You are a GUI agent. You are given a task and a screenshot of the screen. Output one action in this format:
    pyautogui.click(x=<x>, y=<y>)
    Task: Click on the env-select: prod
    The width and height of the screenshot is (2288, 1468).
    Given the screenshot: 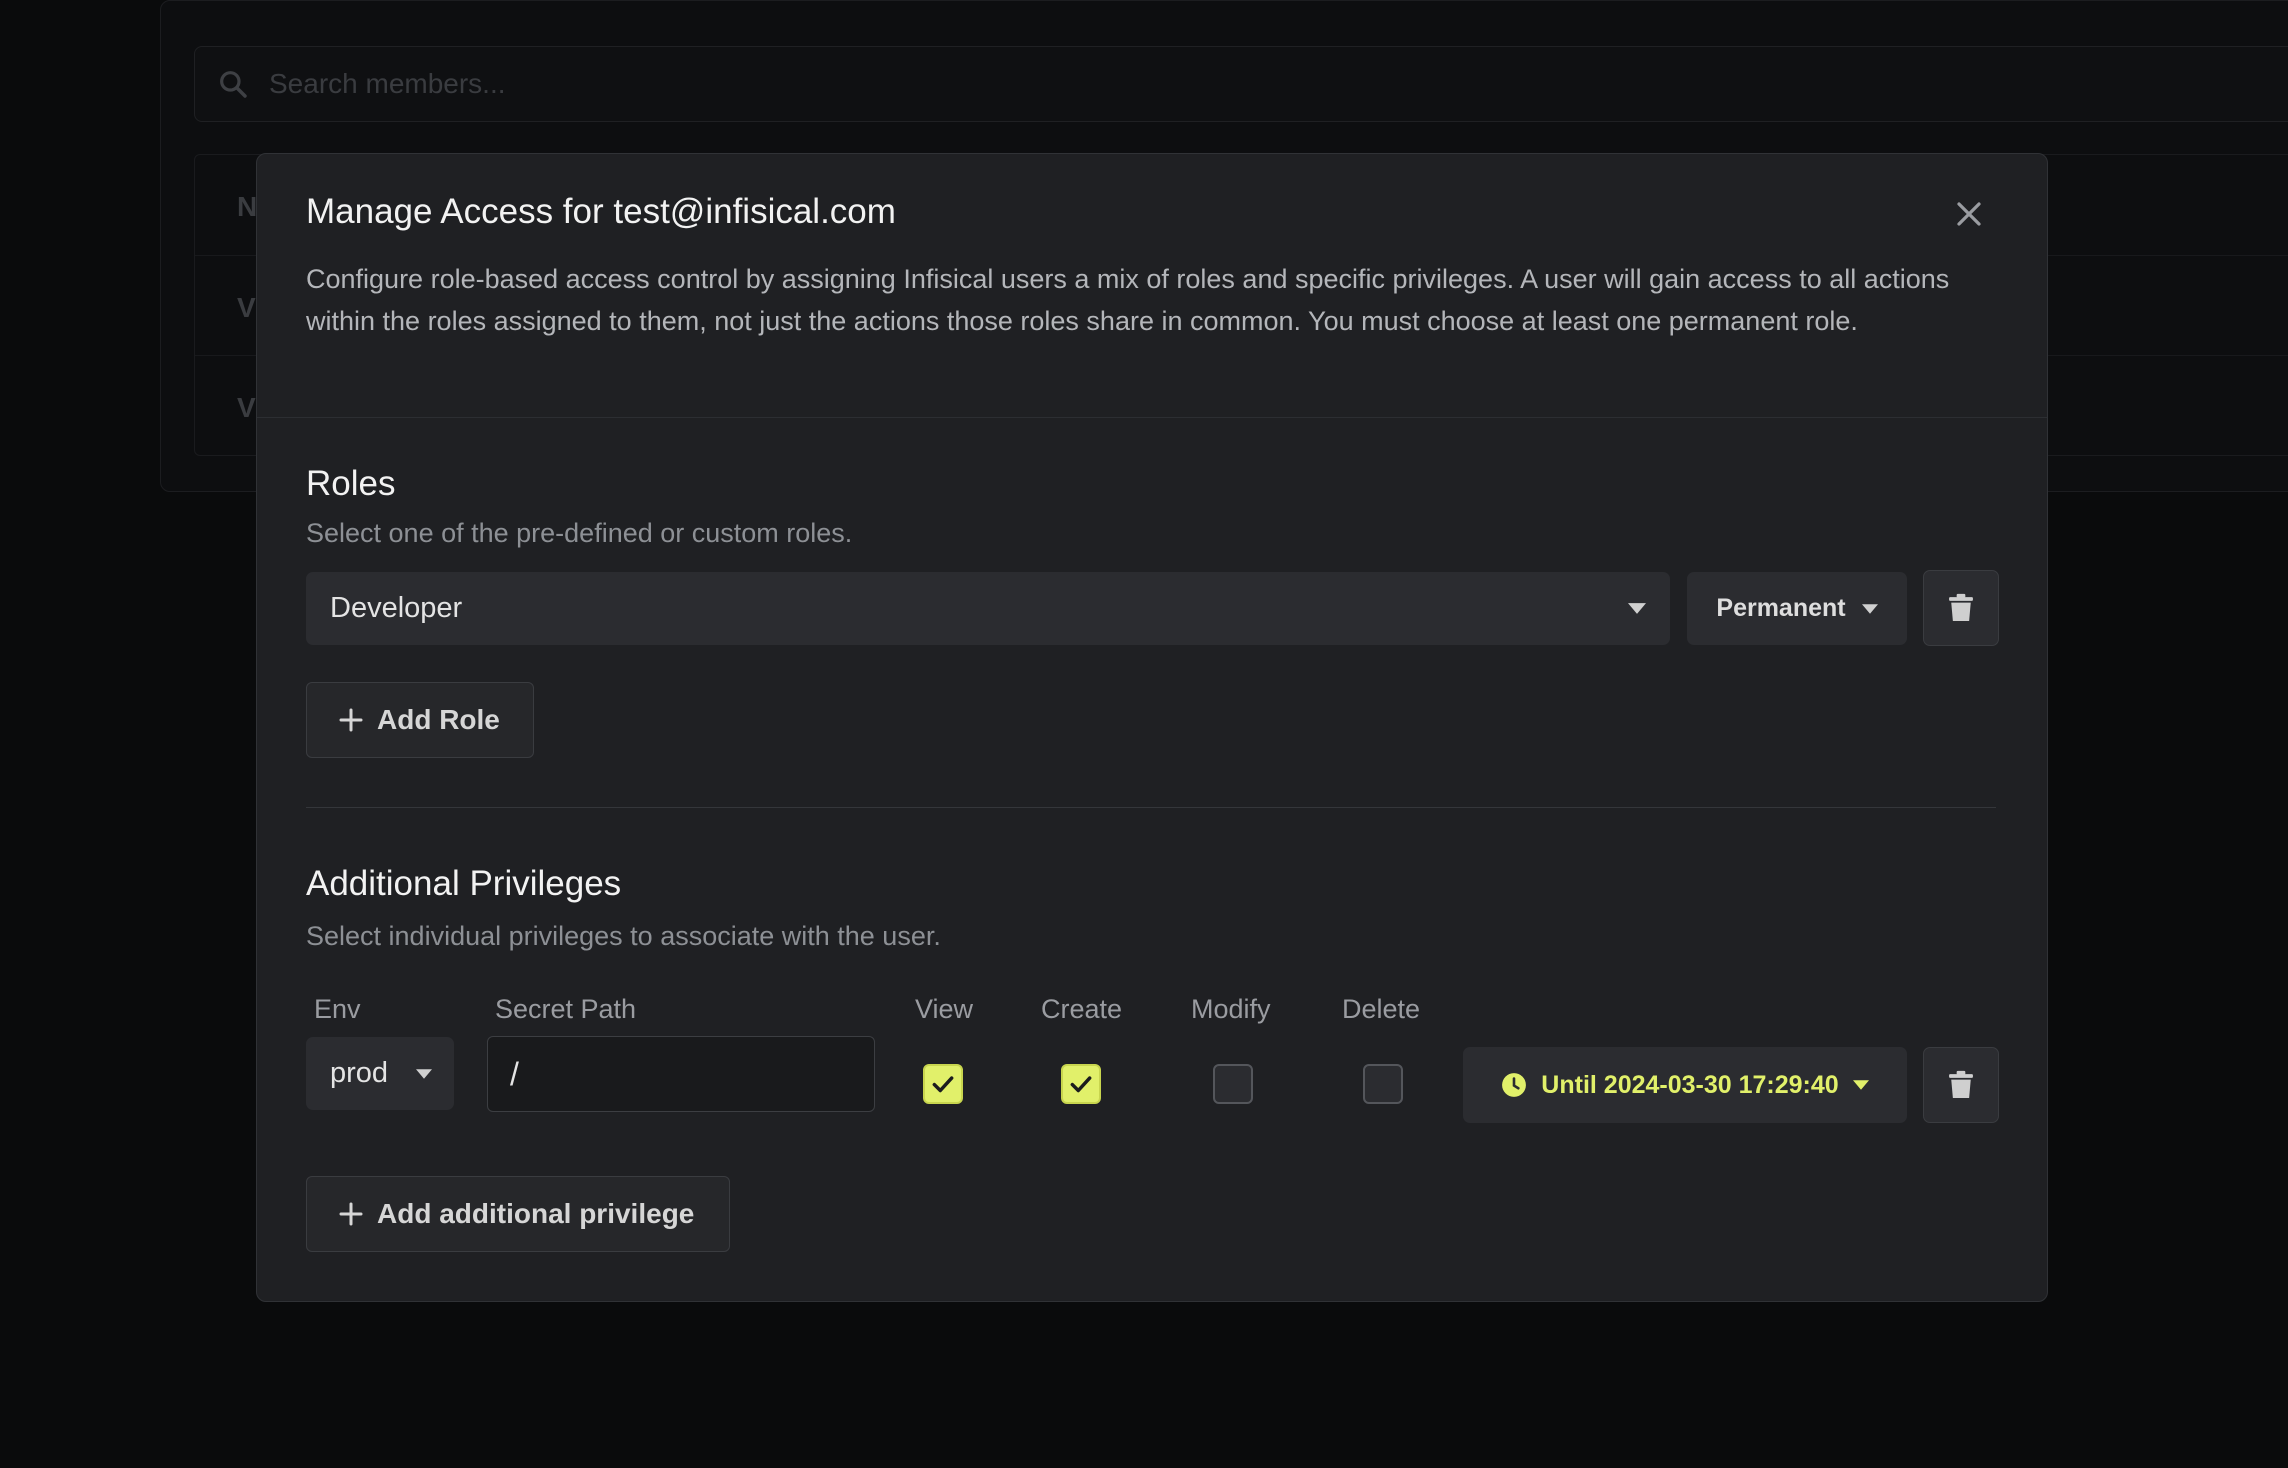 What is the action you would take?
    pyautogui.click(x=380, y=1073)
    